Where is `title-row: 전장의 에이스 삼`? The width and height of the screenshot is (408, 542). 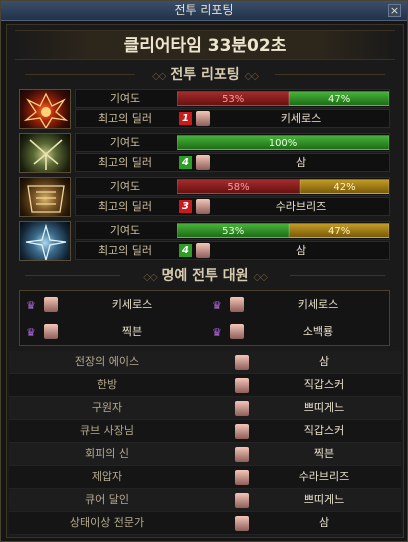
title-row: 전장의 에이스 삼 is located at coordinates (205, 362).